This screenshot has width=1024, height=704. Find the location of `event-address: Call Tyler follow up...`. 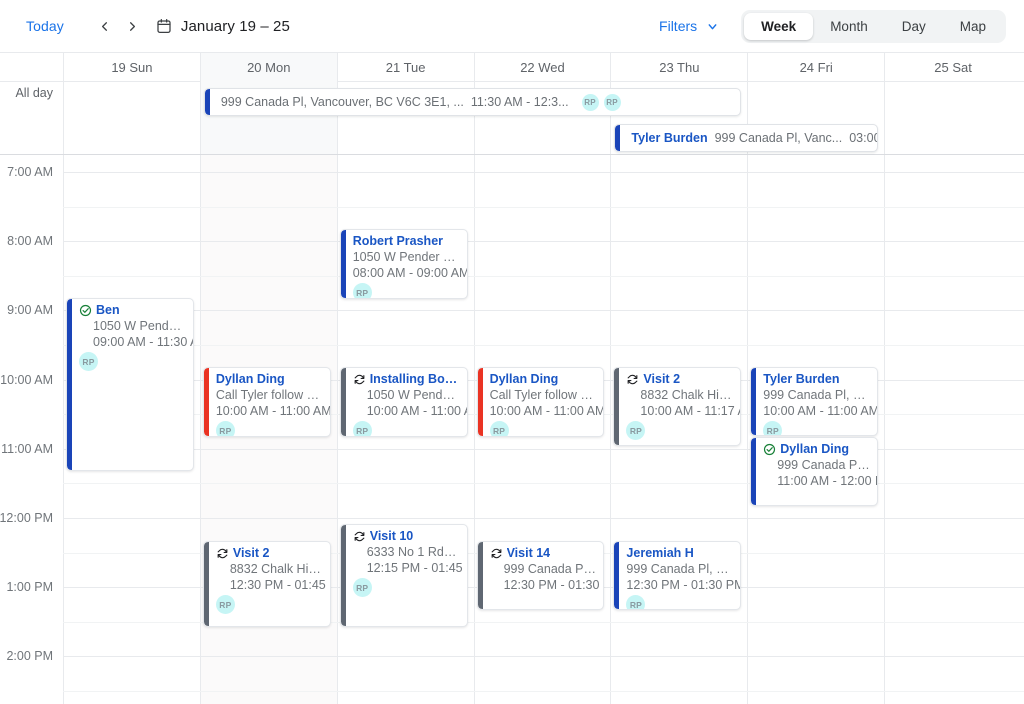

event-address: Call Tyler follow up... is located at coordinates (269, 395).